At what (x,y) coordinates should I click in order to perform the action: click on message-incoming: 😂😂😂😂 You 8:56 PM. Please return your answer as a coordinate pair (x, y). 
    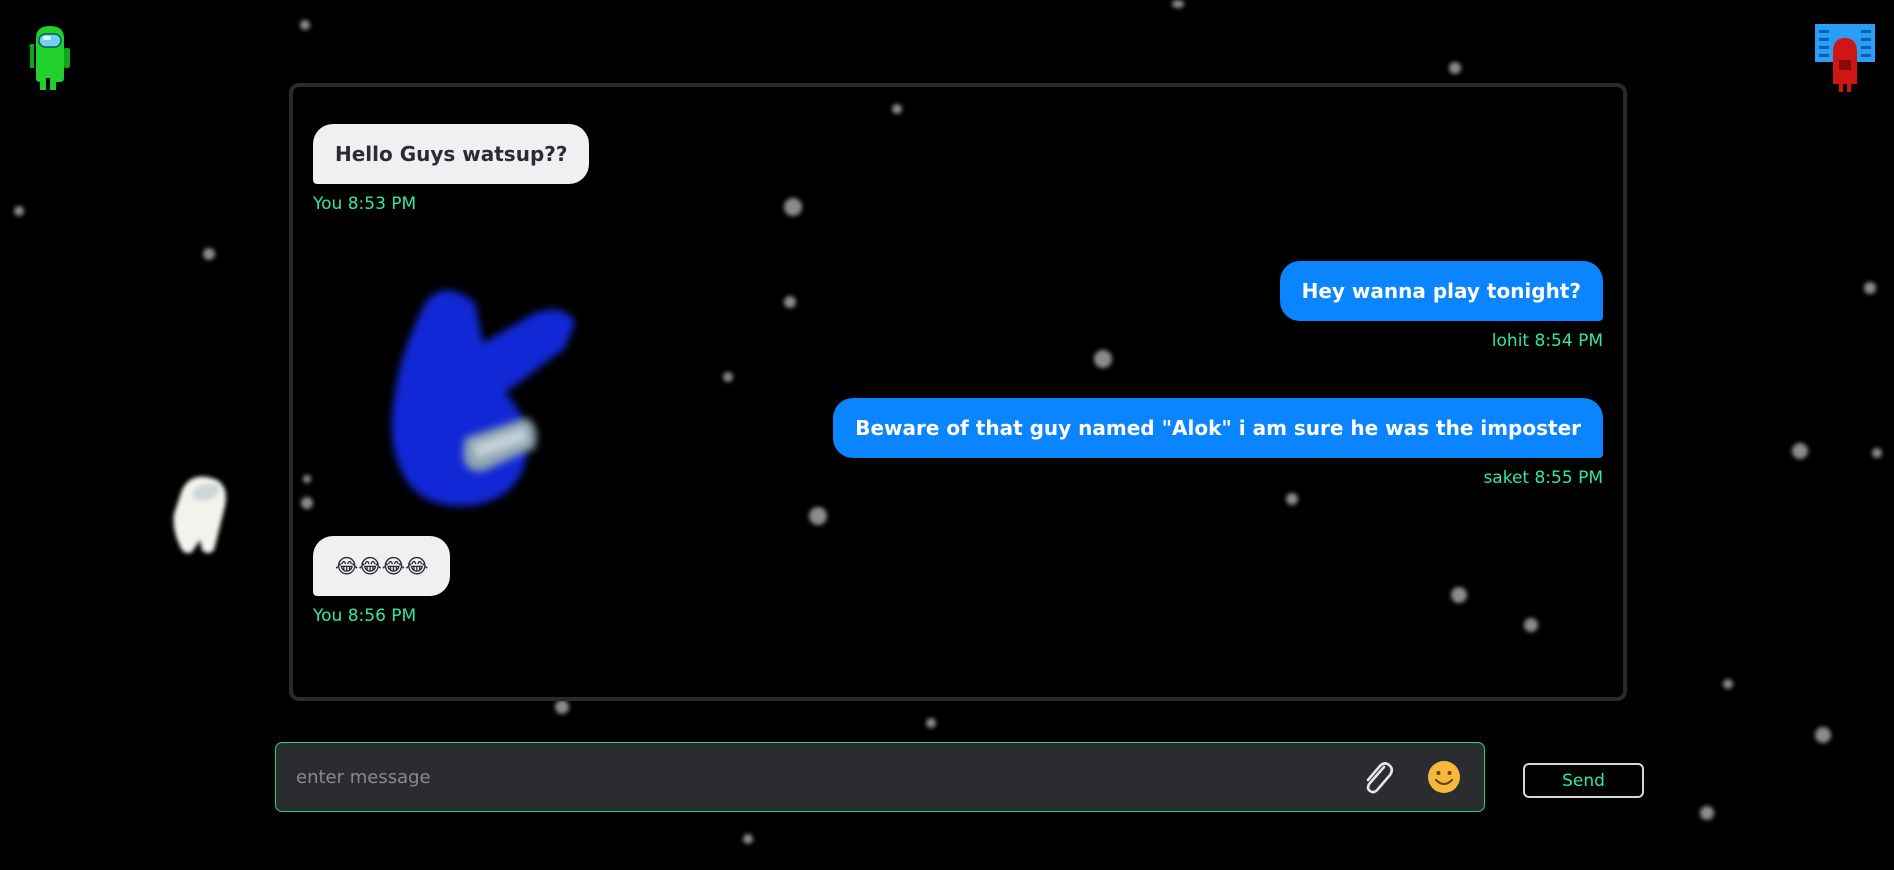
    Looking at the image, I should click on (382, 581).